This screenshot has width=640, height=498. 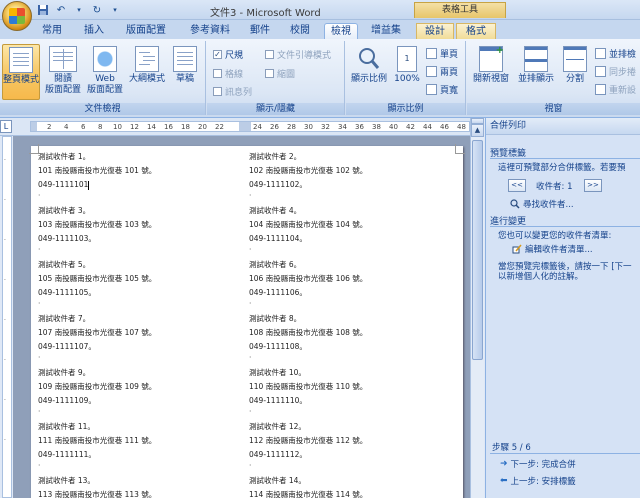 What do you see at coordinates (442, 53) in the screenshot?
I see `one-page-button: 單頁` at bounding box center [442, 53].